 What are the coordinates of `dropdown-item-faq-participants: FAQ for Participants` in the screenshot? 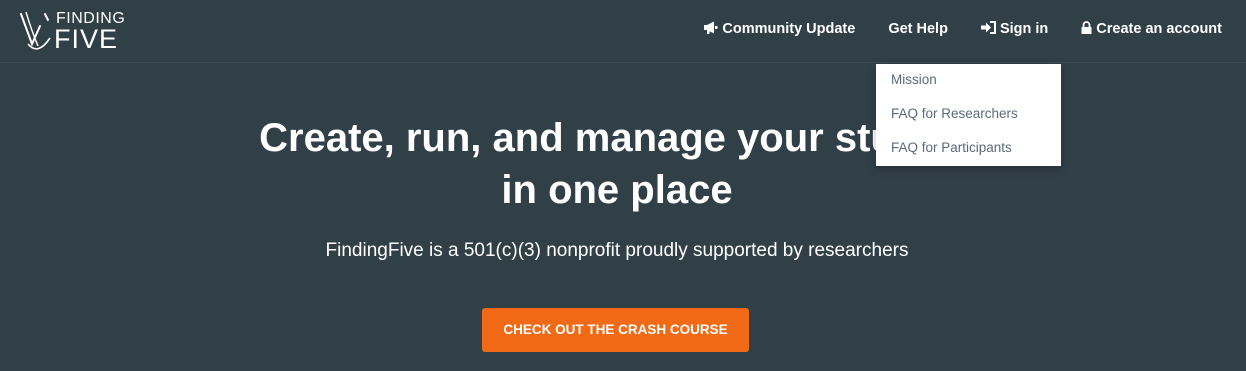 It's located at (951, 147).